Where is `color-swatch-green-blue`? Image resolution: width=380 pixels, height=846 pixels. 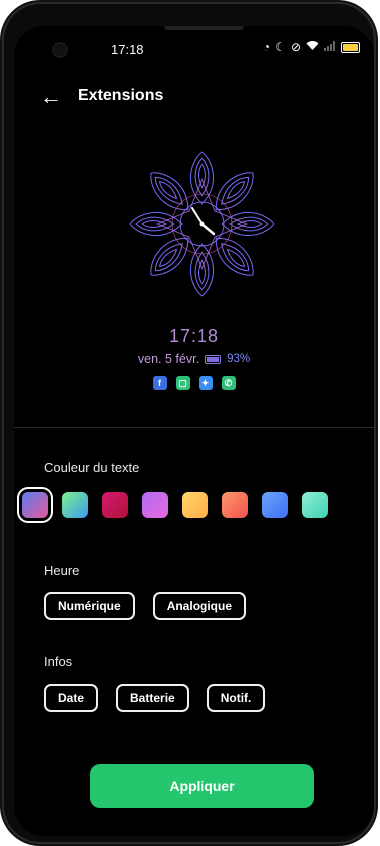 color-swatch-green-blue is located at coordinates (75, 505).